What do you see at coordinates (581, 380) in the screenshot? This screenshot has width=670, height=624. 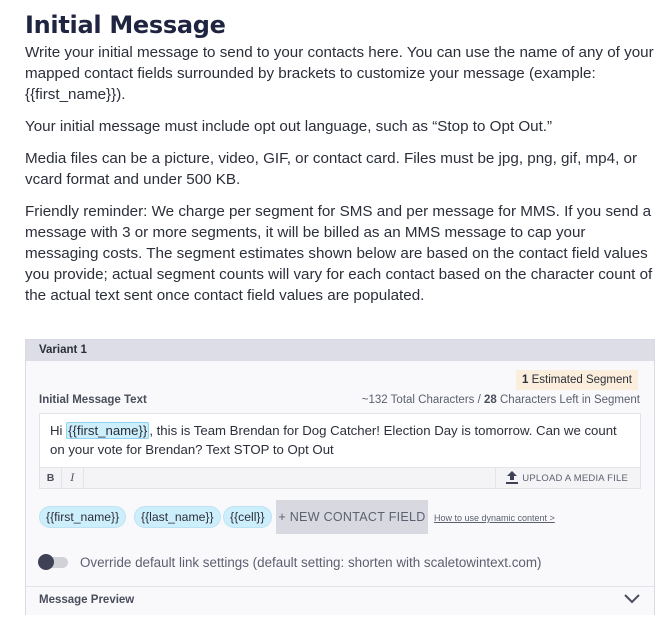 I see `segment-label: Estimated Segment` at bounding box center [581, 380].